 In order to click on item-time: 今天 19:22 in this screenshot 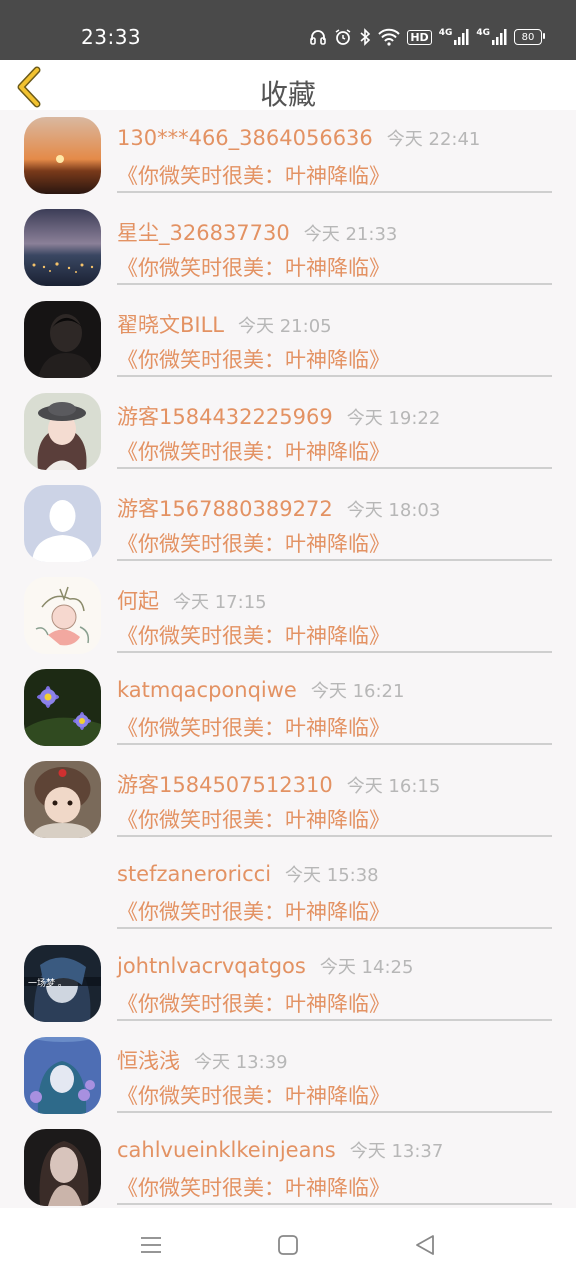, I will do `click(393, 418)`.